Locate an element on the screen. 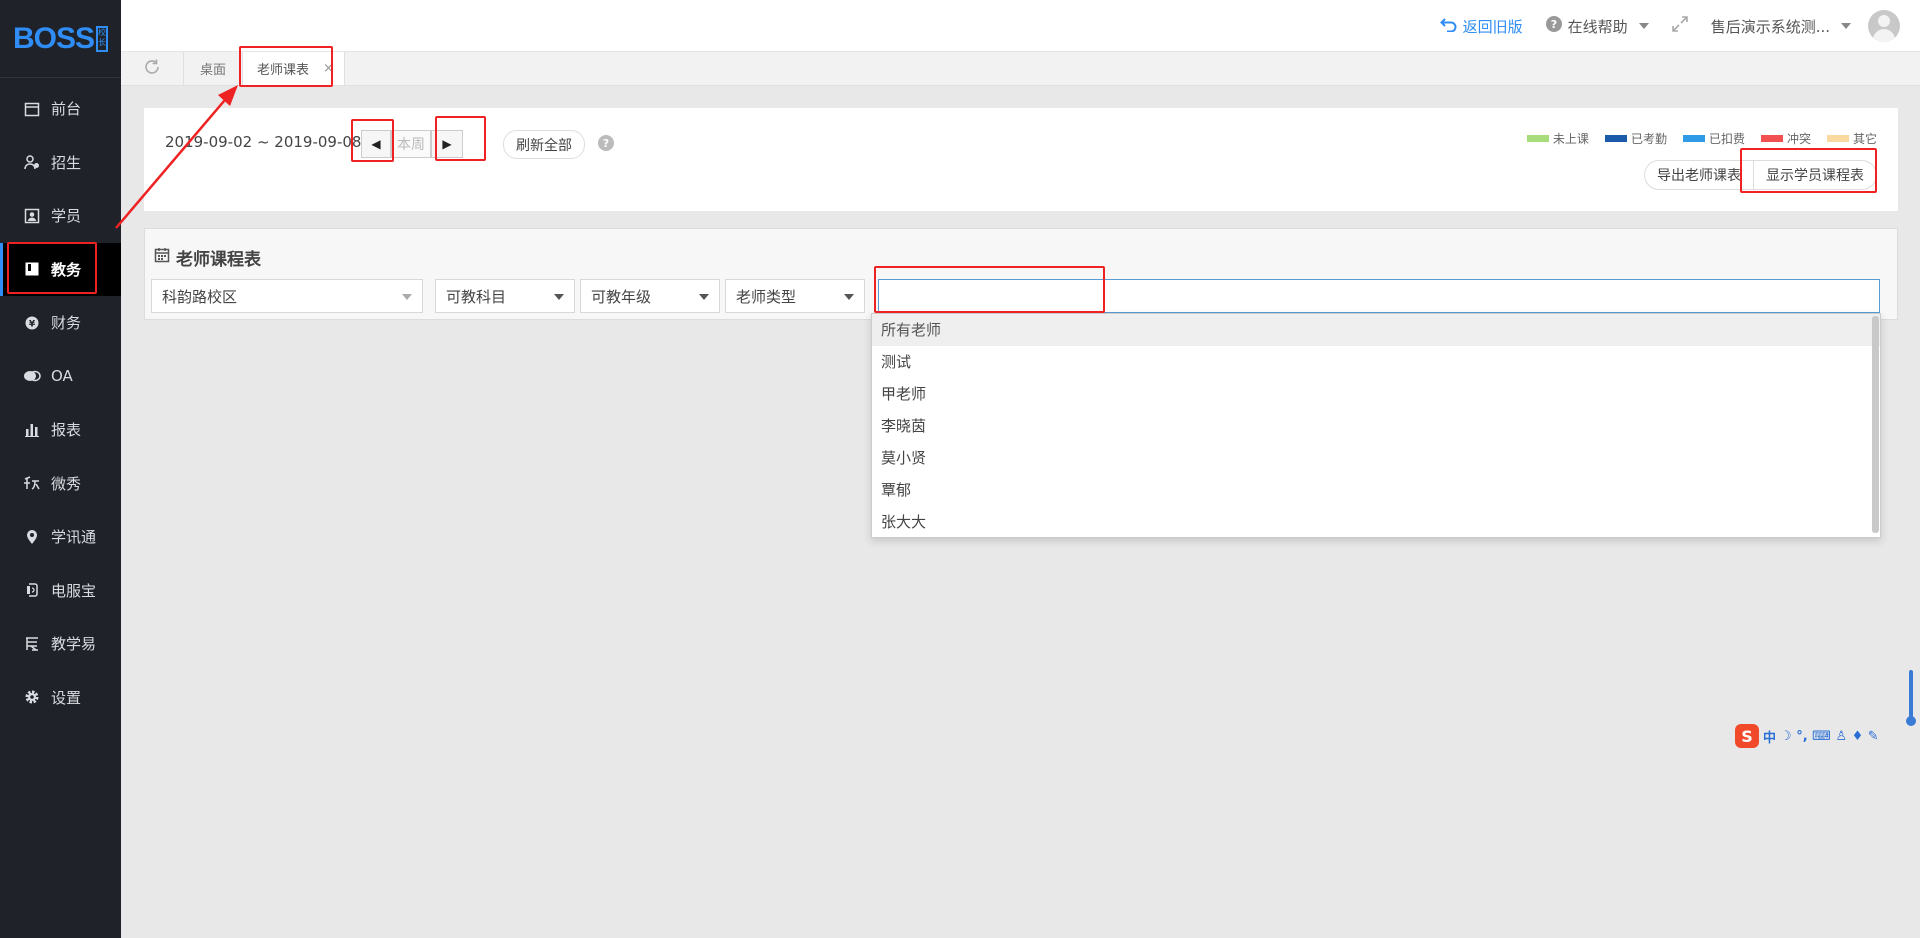 The height and width of the screenshot is (938, 1920). legend-item: 未上课 is located at coordinates (1557, 138).